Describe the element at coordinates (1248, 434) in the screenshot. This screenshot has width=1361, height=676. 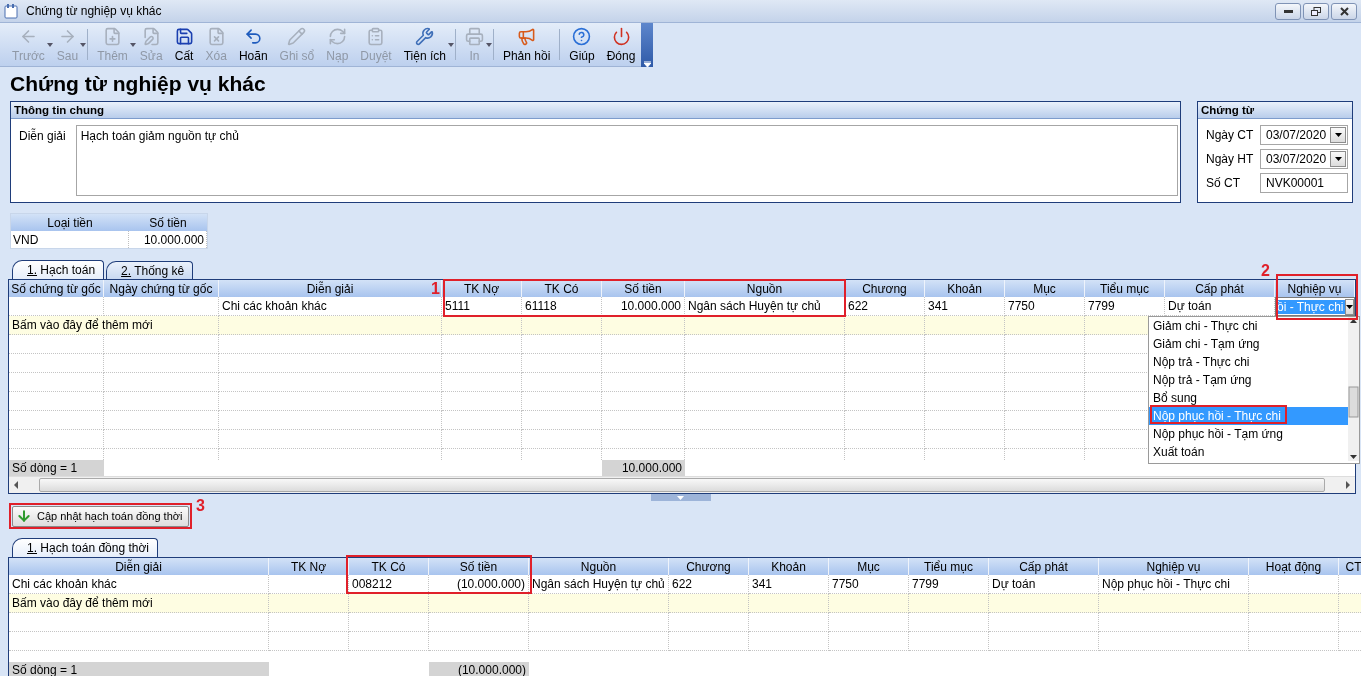
I see `dropdown-option: Nộp phục hồi - Tạm ứng` at that location.